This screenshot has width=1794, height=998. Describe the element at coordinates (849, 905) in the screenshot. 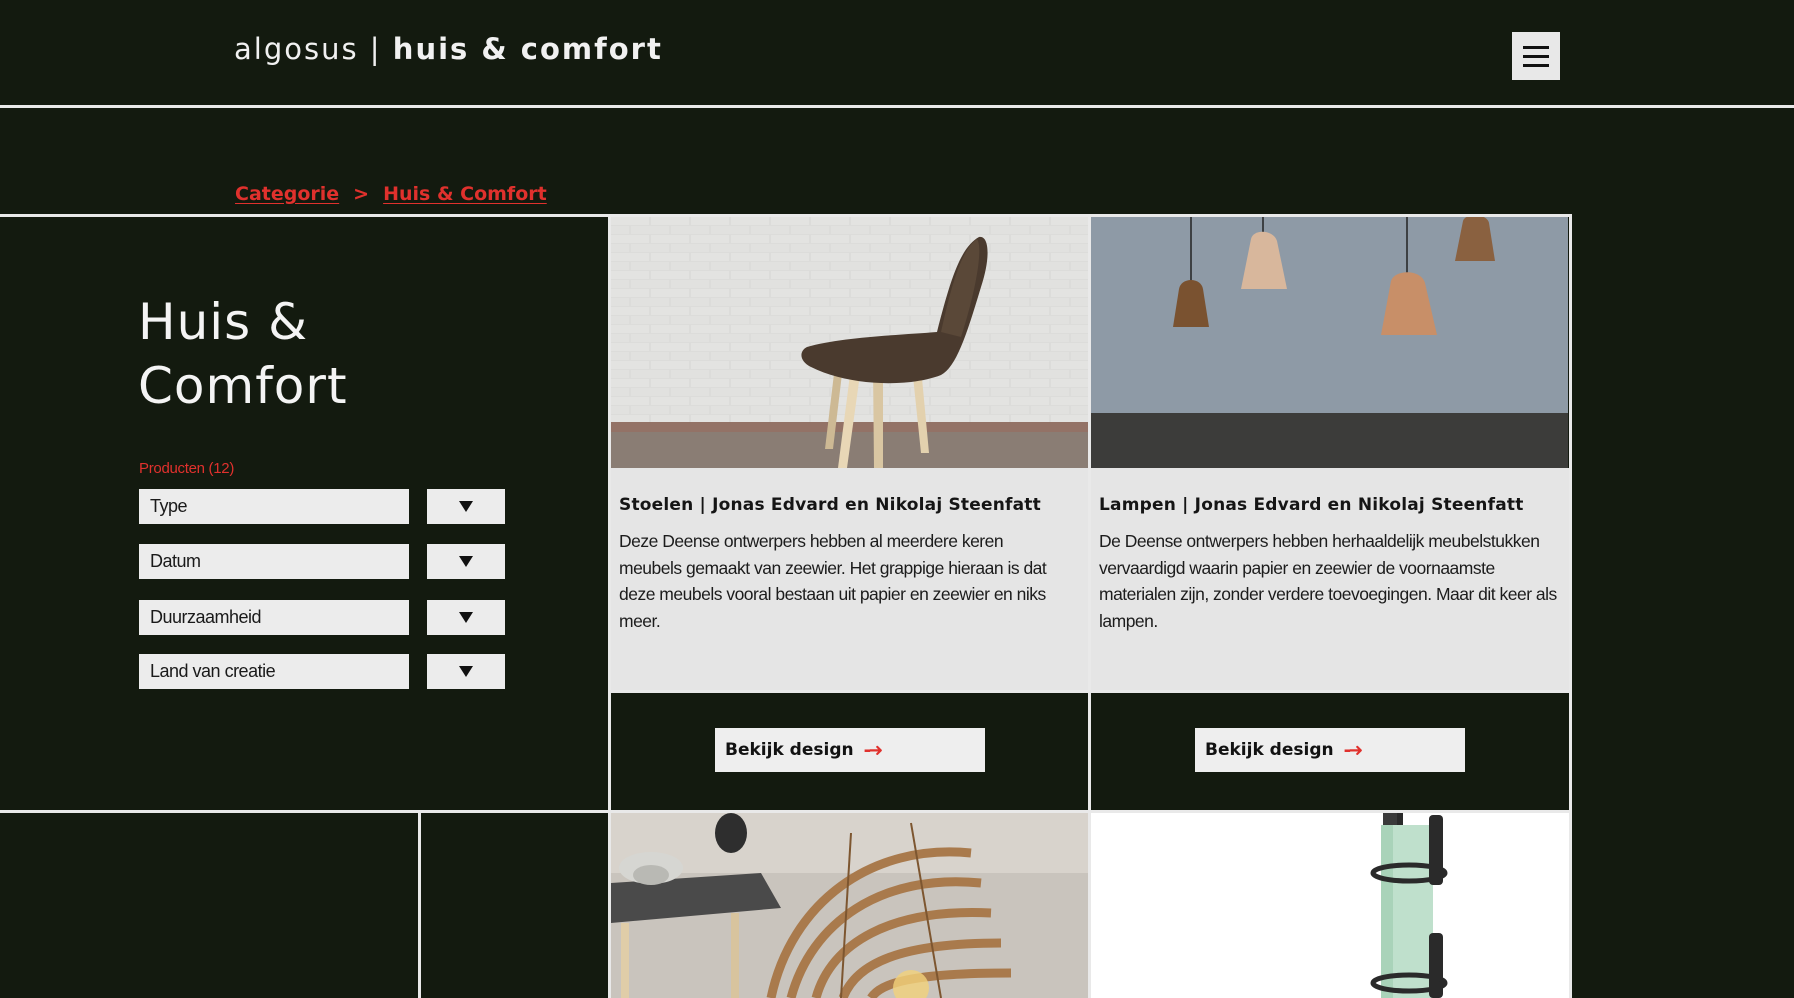

I see `cardboard-lamp-image` at that location.